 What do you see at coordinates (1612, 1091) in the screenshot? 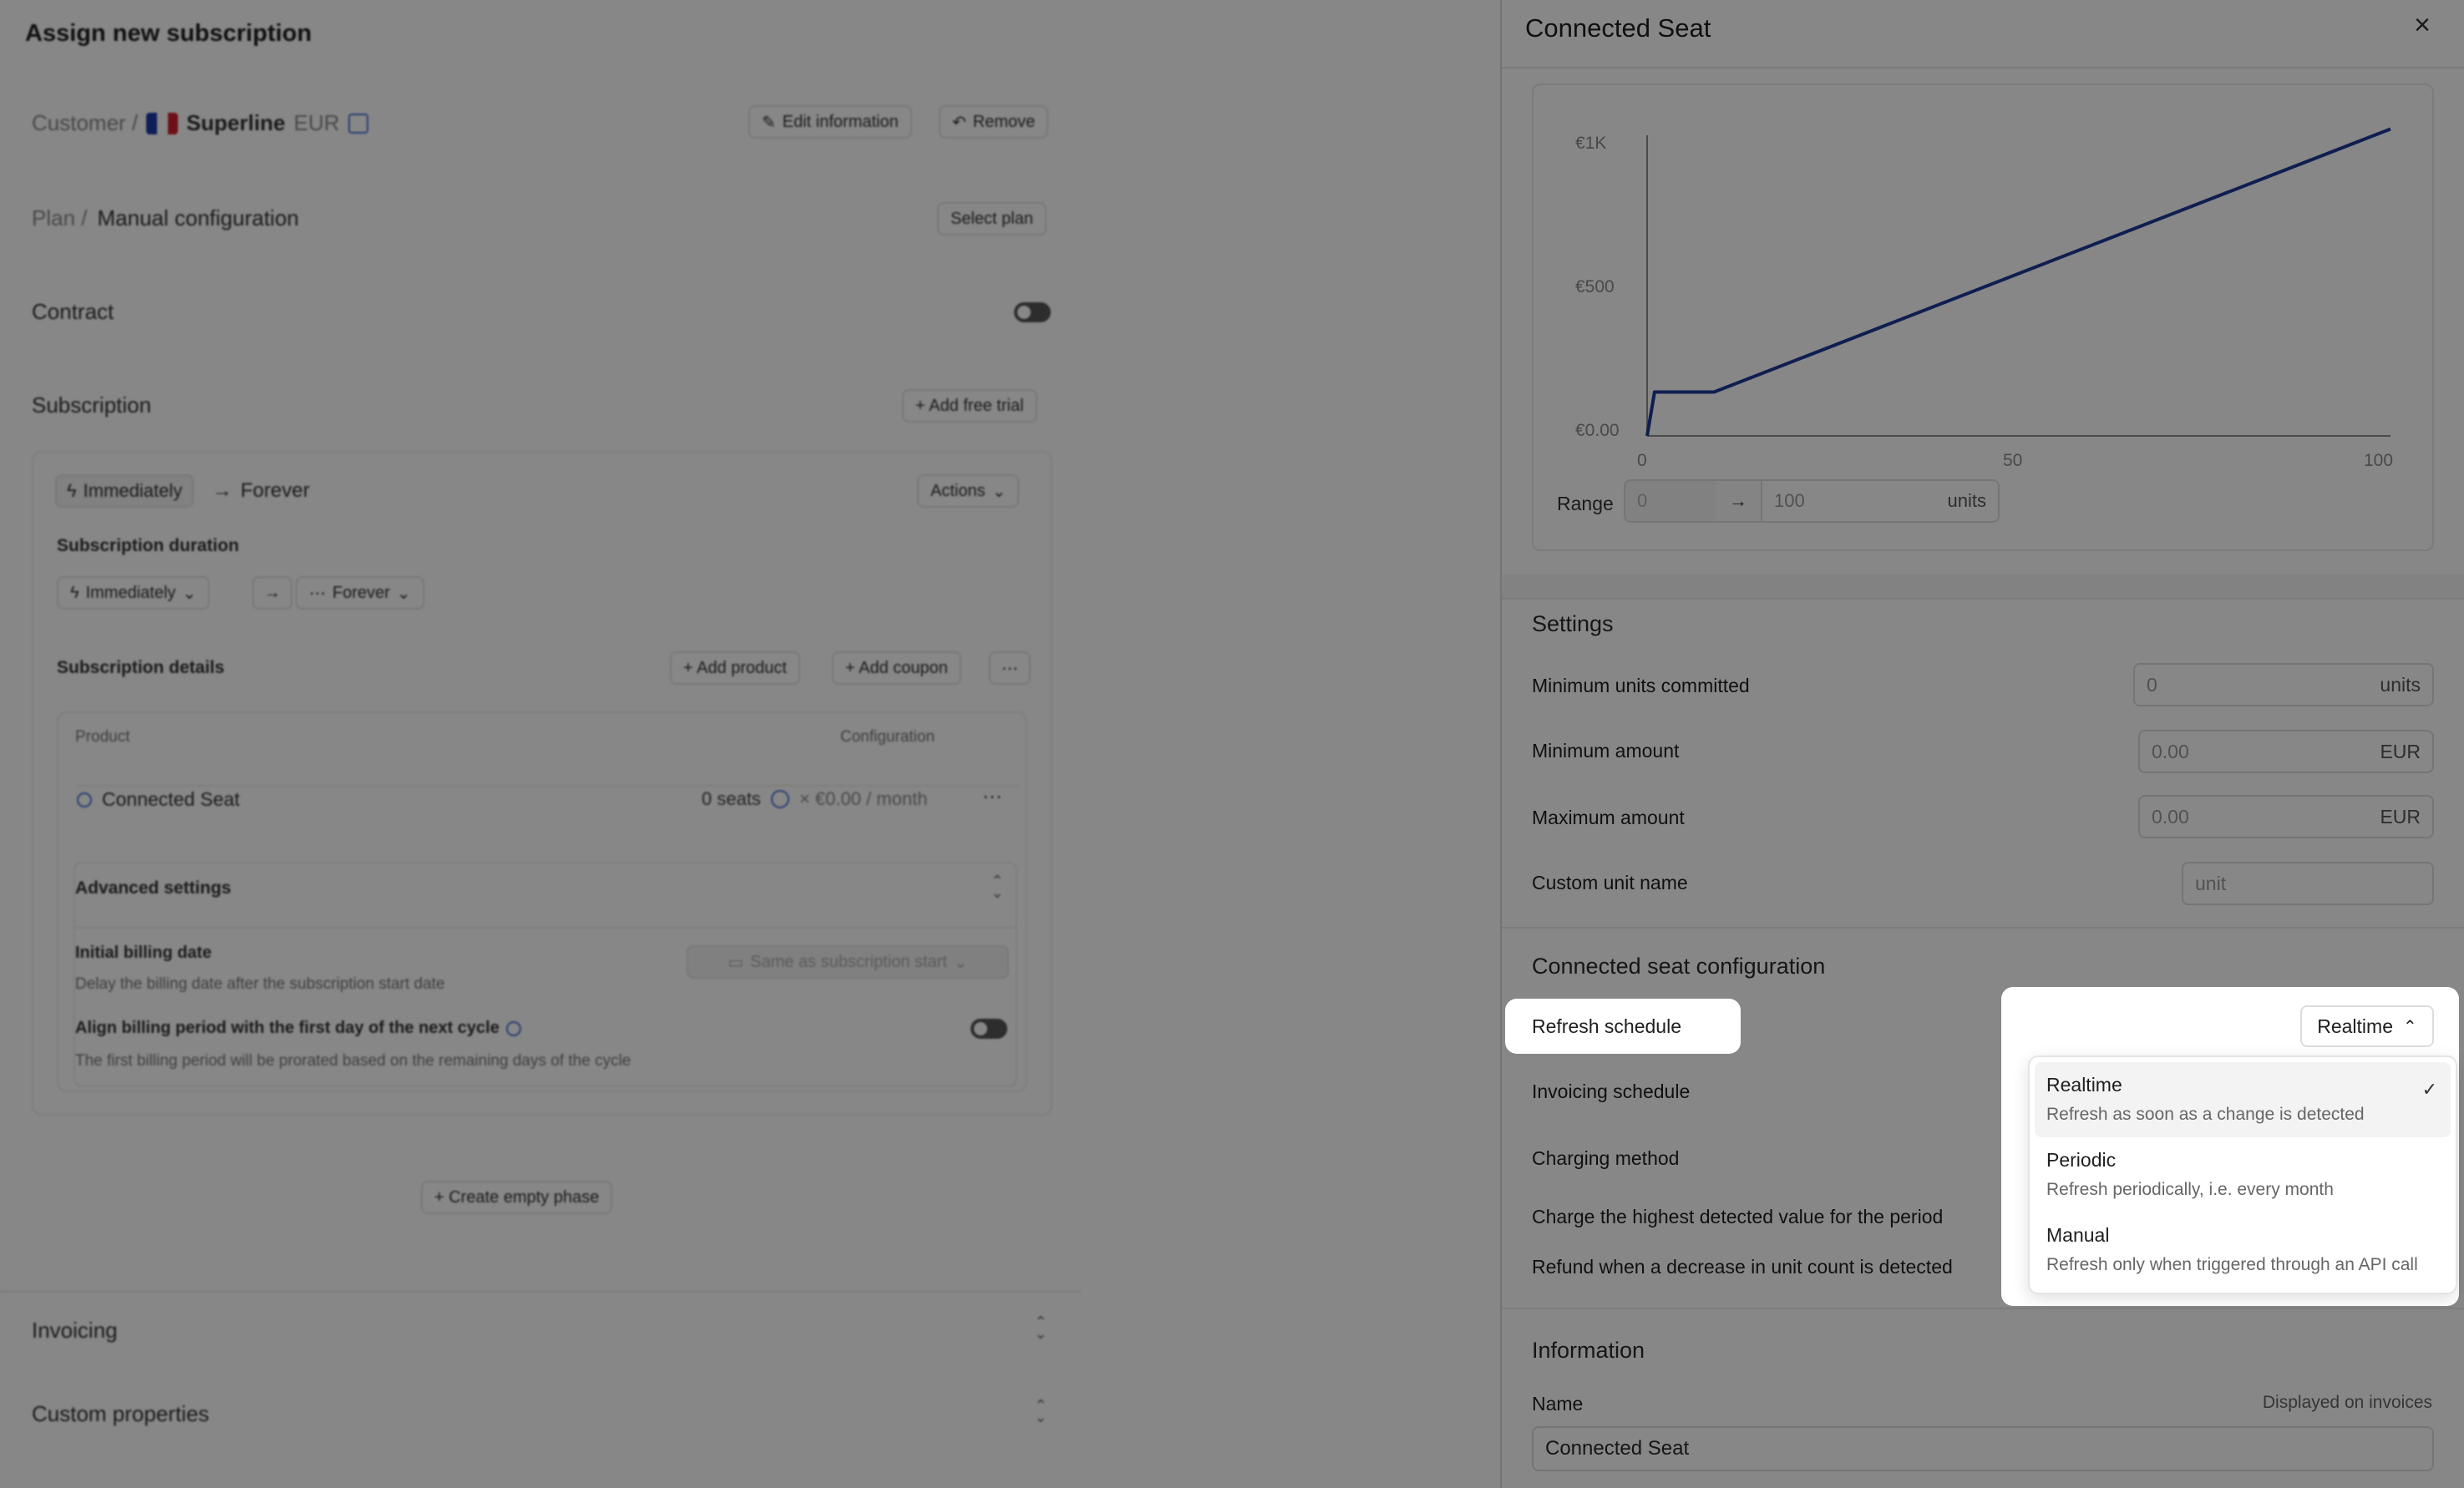
I see `invoicing-schedule-label: Invoicing schedule` at bounding box center [1612, 1091].